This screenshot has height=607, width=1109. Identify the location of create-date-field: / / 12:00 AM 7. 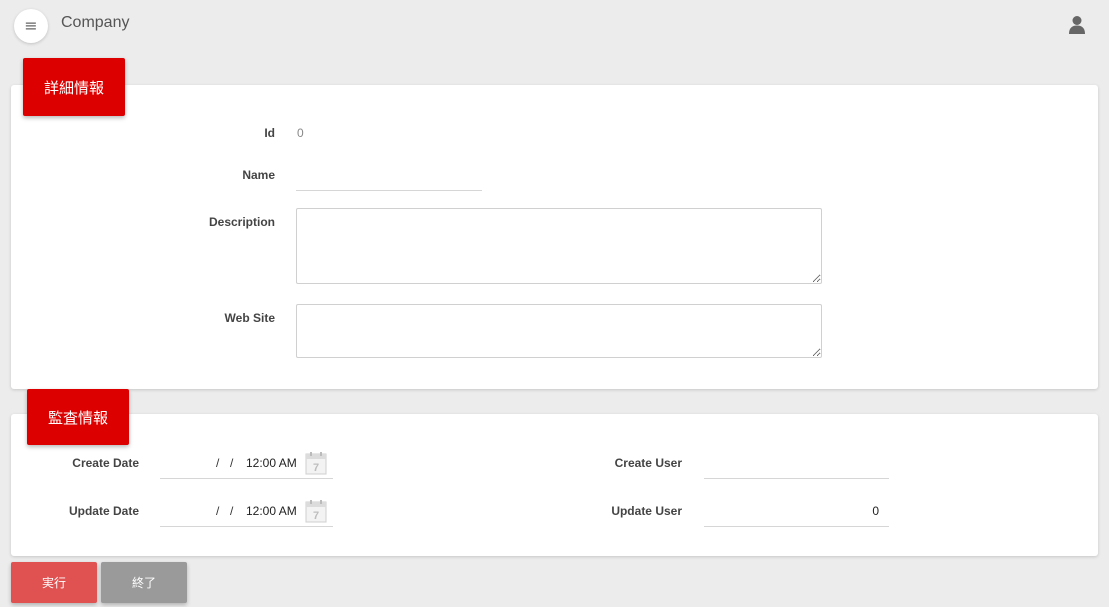
(246, 463).